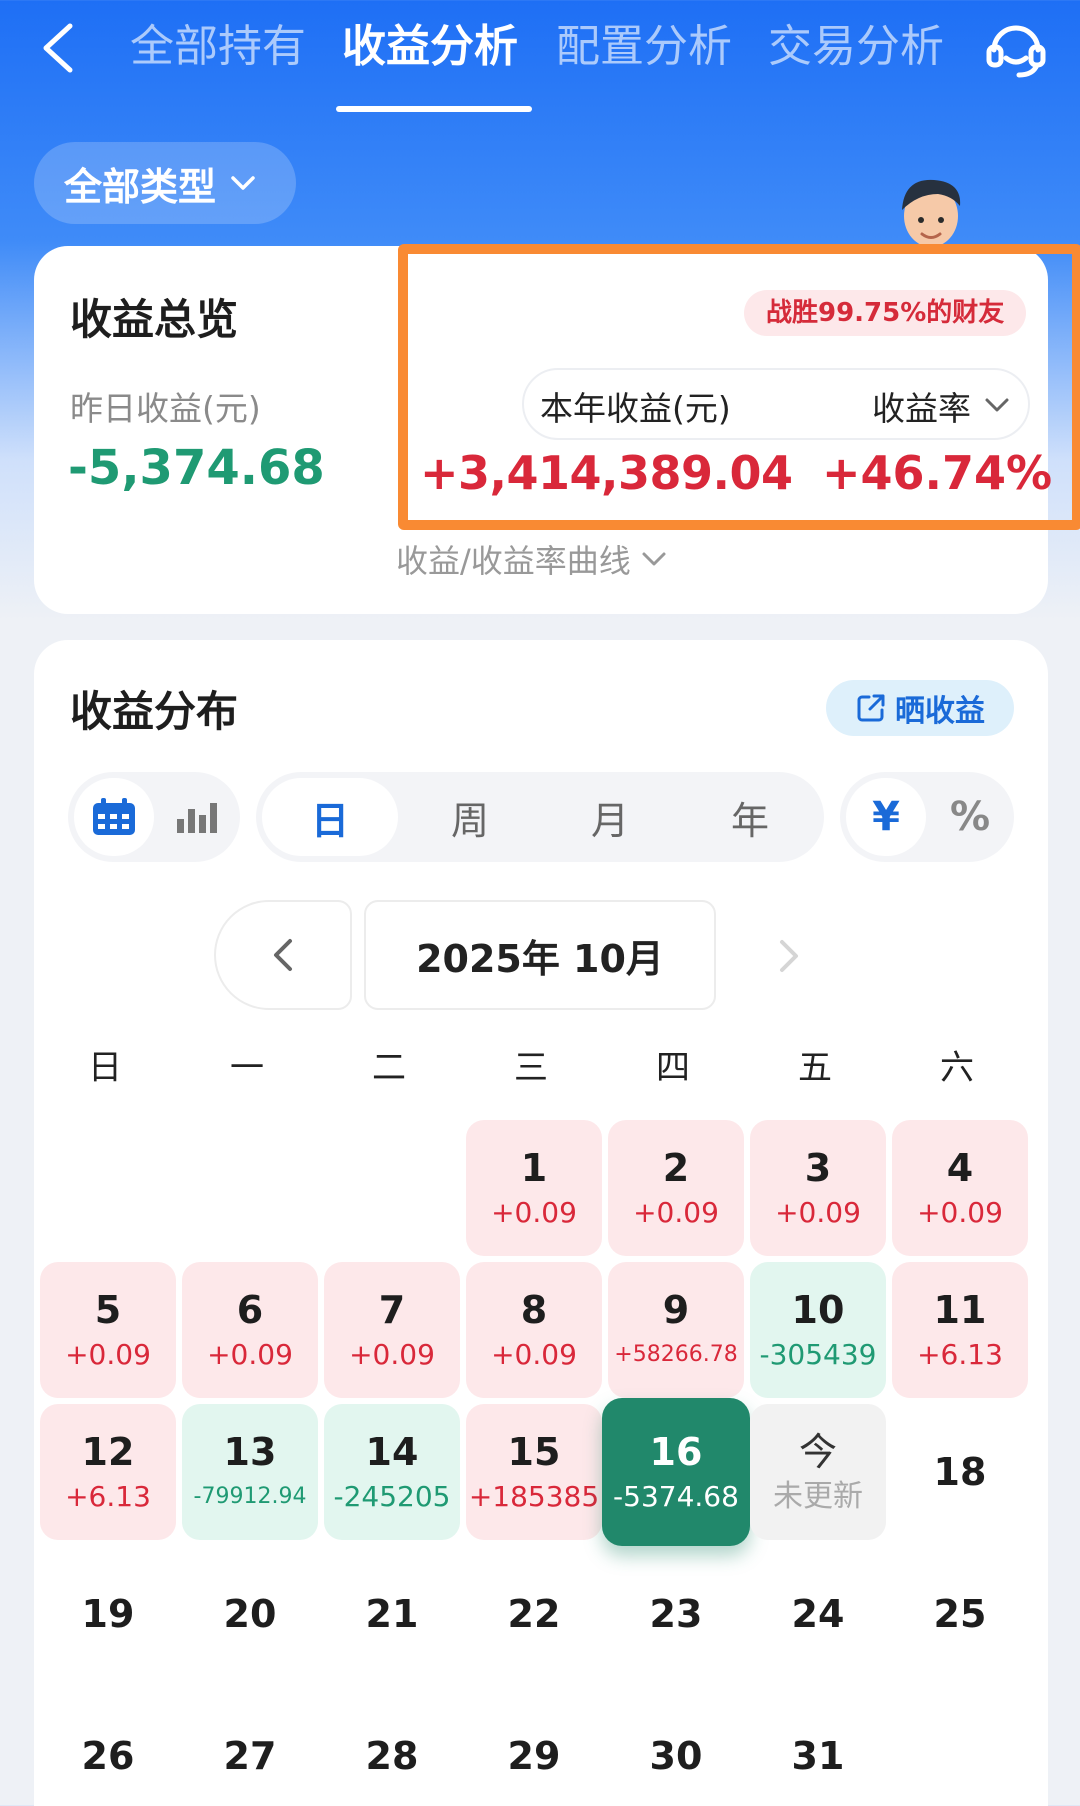  Describe the element at coordinates (392, 1756) in the screenshot. I see `day-number: 28` at that location.